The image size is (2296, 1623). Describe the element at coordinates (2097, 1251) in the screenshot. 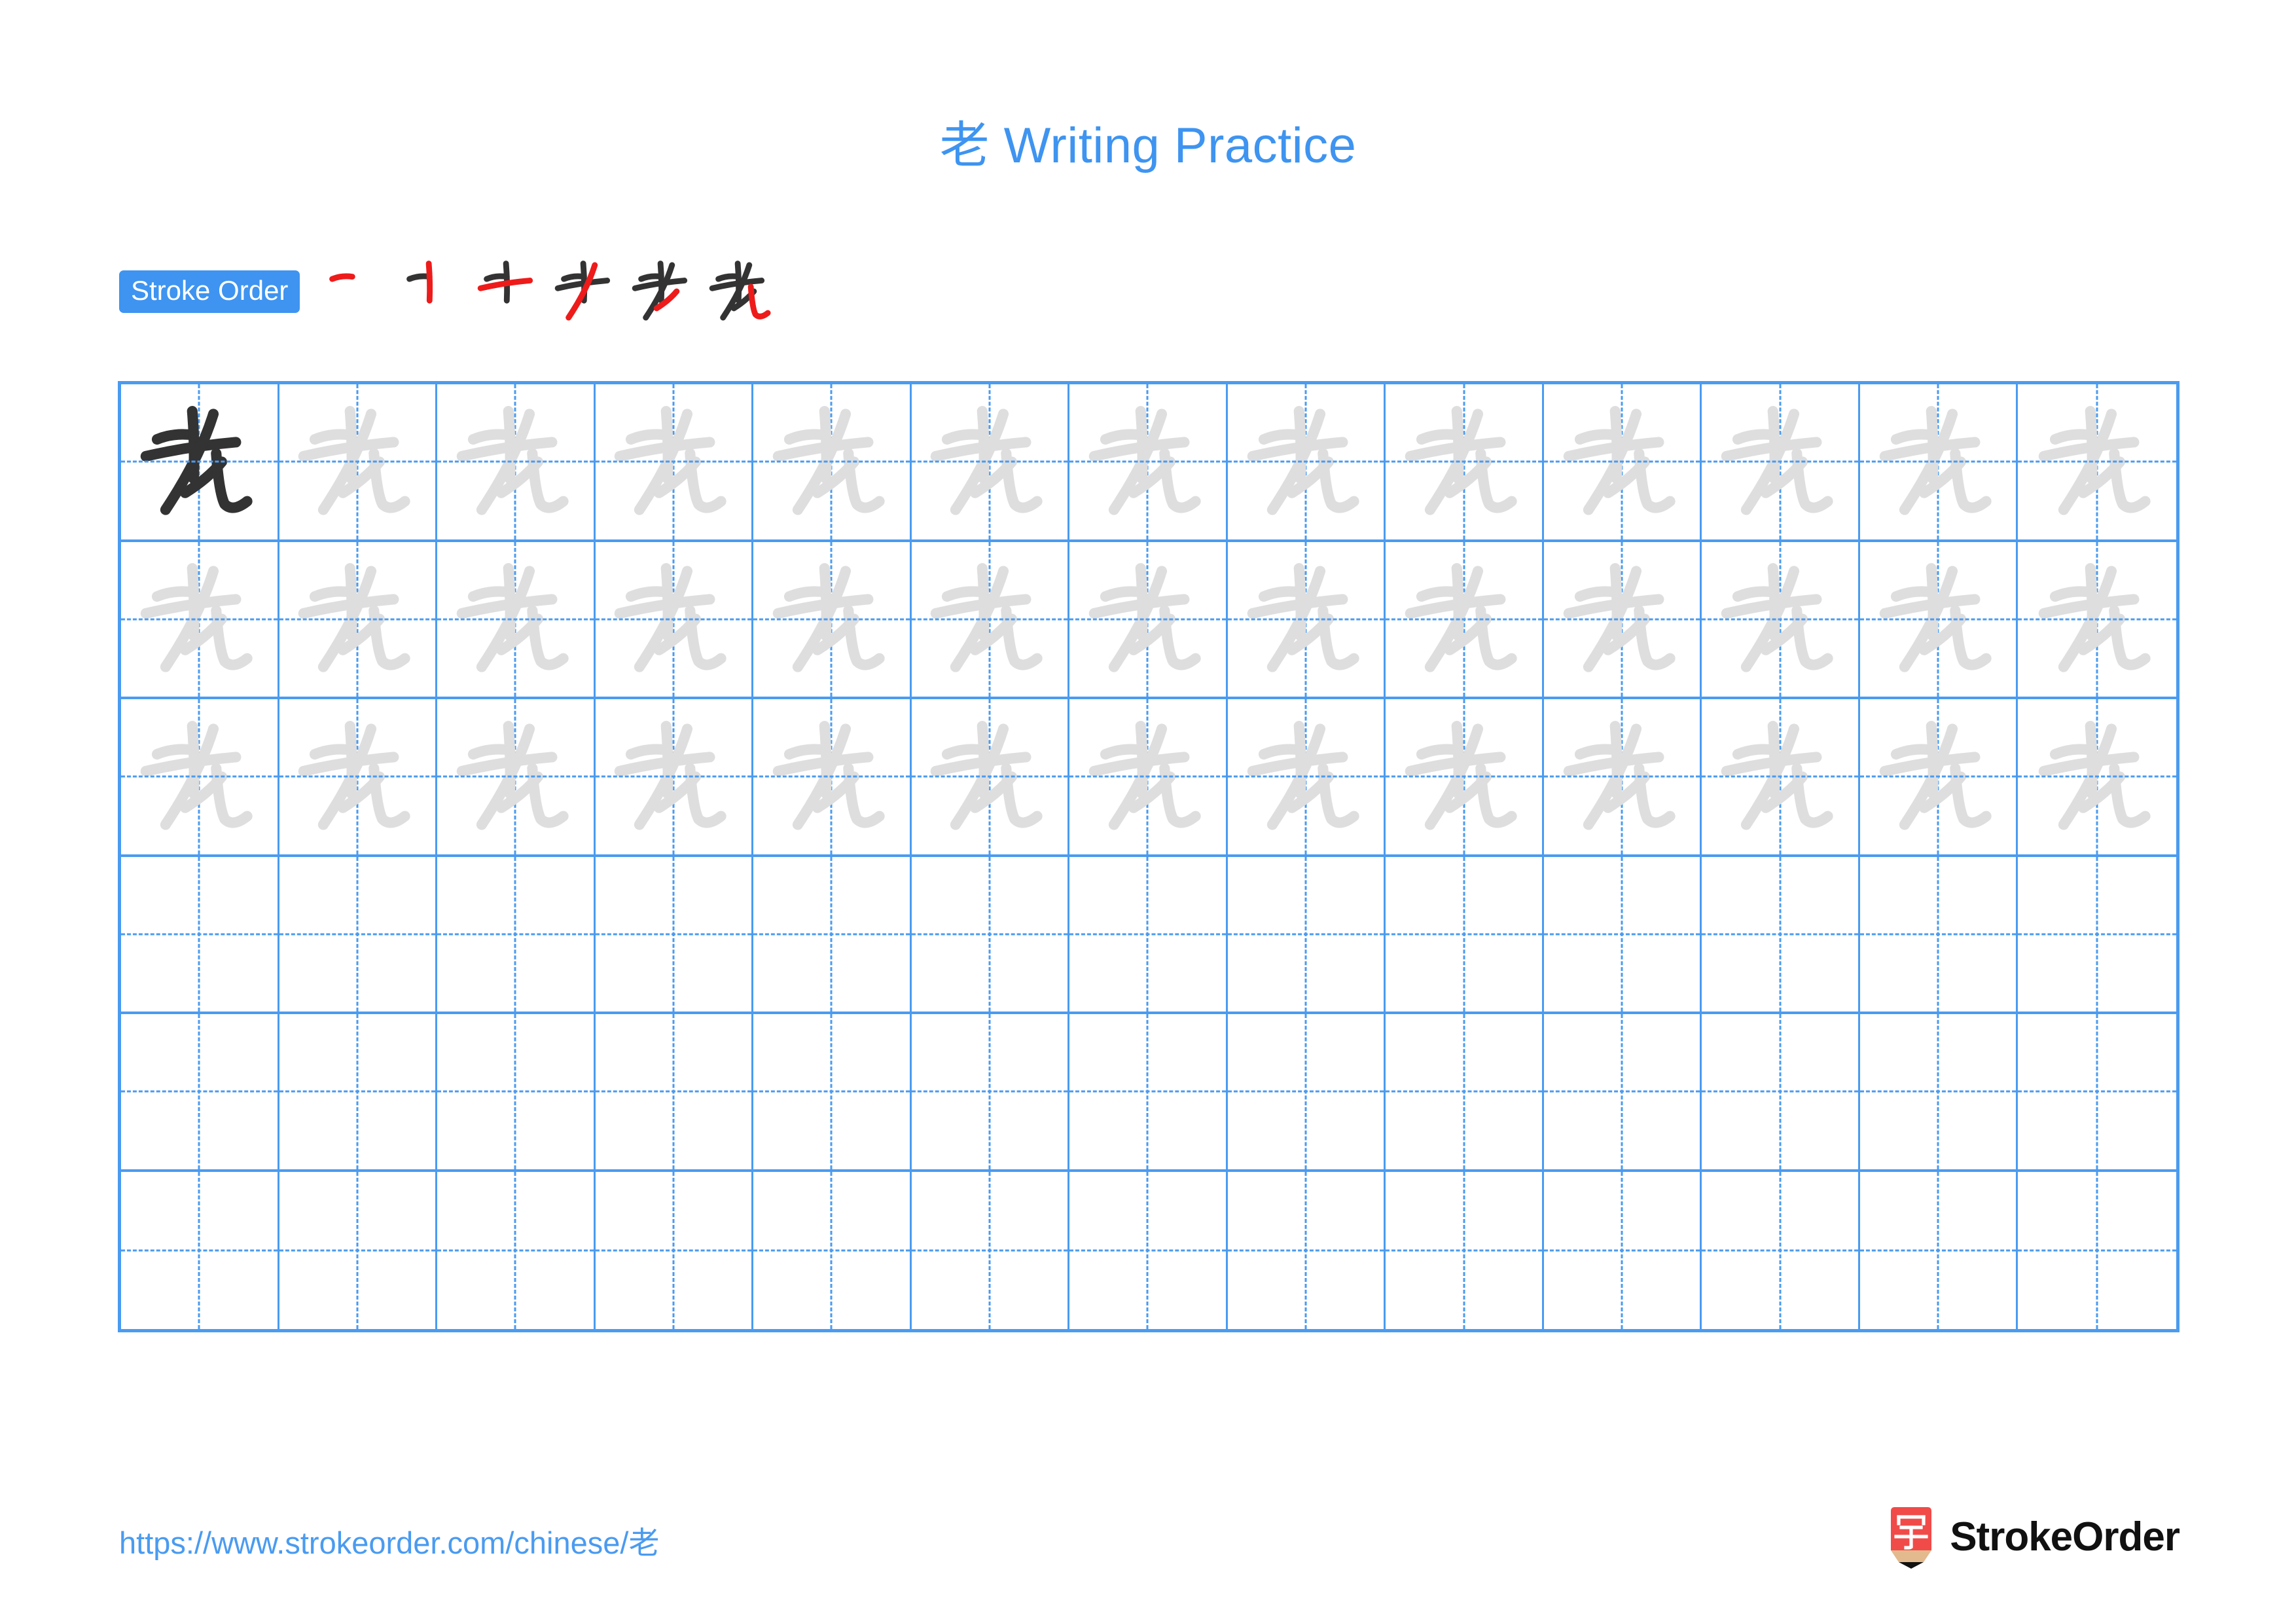

I see `practice-cell-r6c13` at that location.